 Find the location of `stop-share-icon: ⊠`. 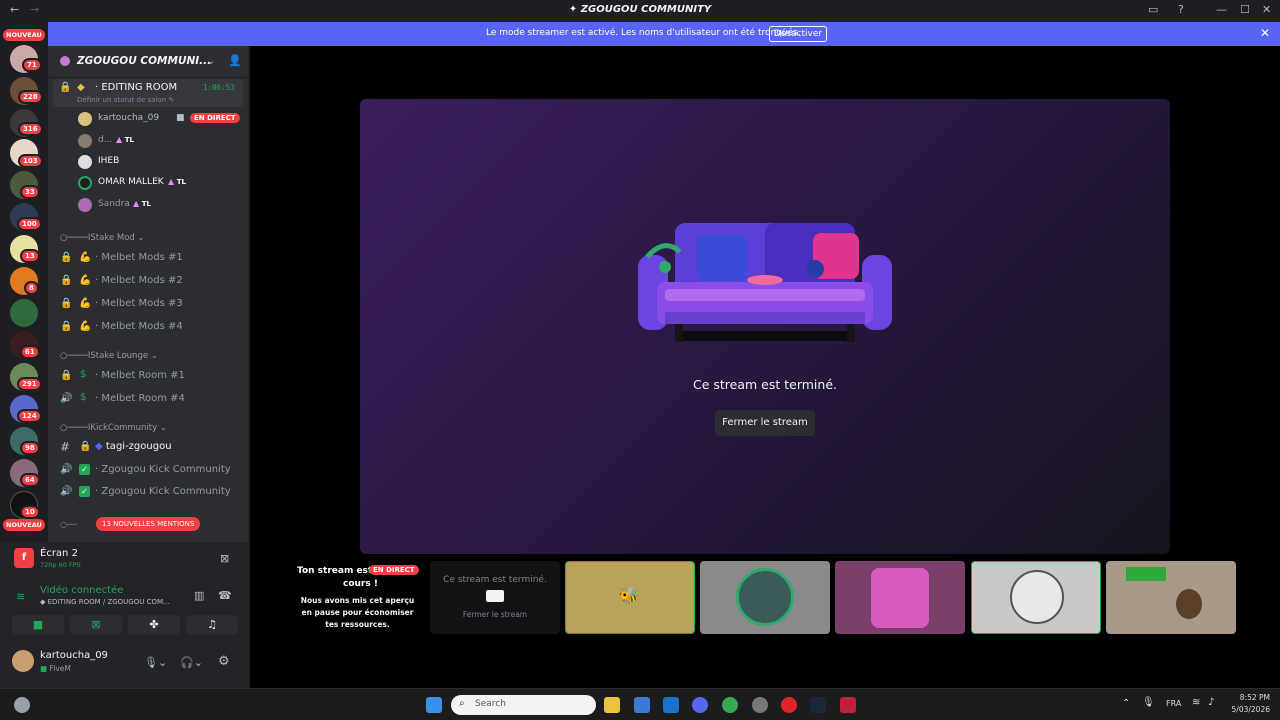

stop-share-icon: ⊠ is located at coordinates (224, 558).